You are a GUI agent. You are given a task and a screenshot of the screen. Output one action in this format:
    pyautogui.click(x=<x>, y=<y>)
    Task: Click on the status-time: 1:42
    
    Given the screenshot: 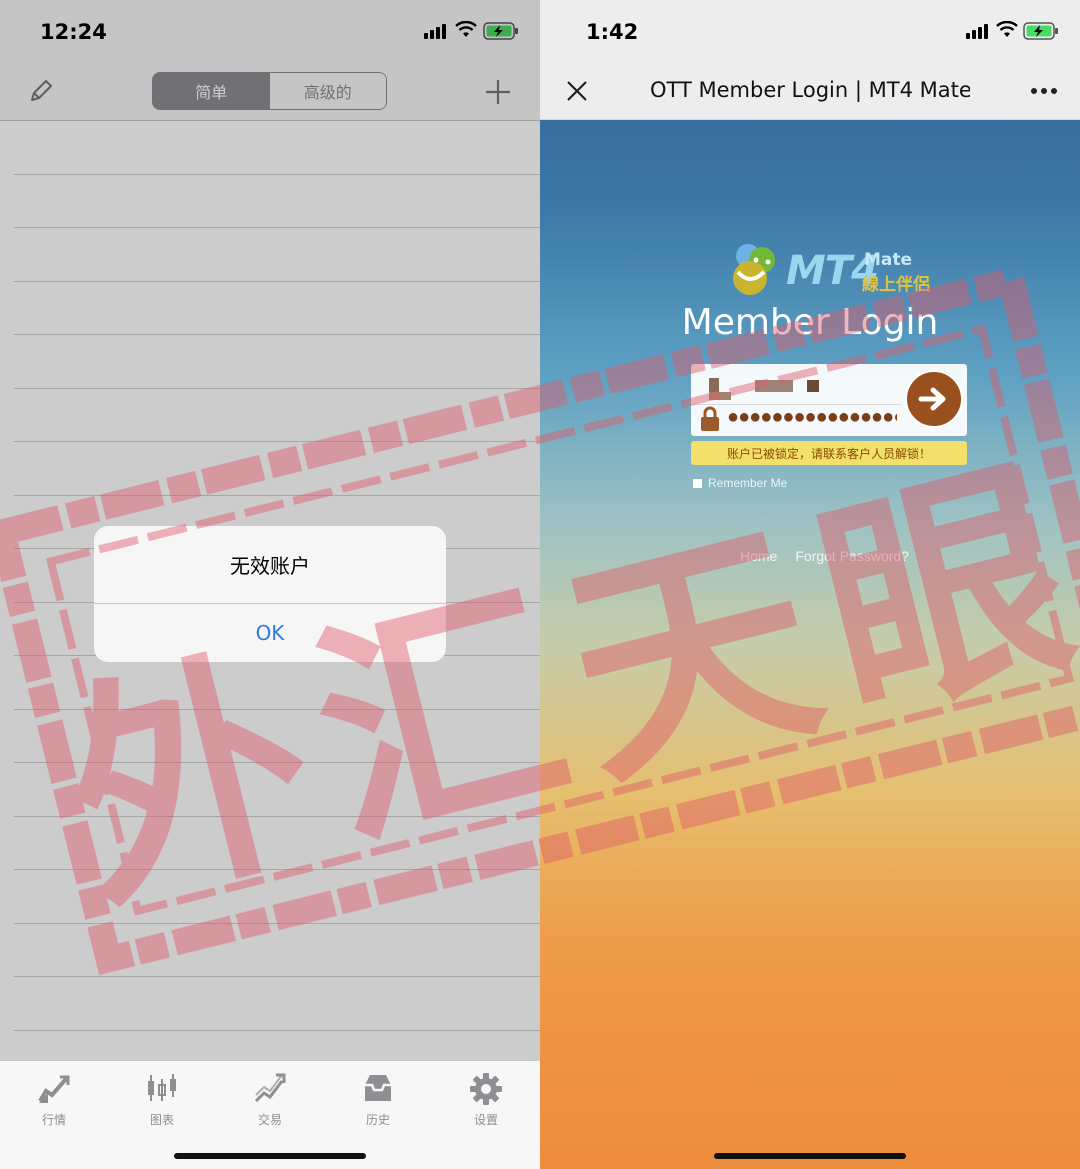 What is the action you would take?
    pyautogui.click(x=612, y=32)
    